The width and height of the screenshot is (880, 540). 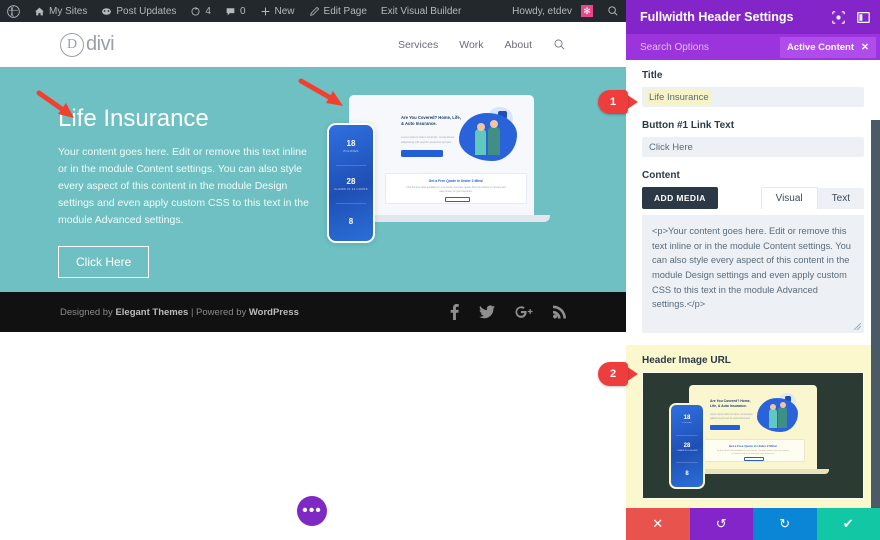 What do you see at coordinates (789, 198) in the screenshot?
I see `tab-visual: Visual` at bounding box center [789, 198].